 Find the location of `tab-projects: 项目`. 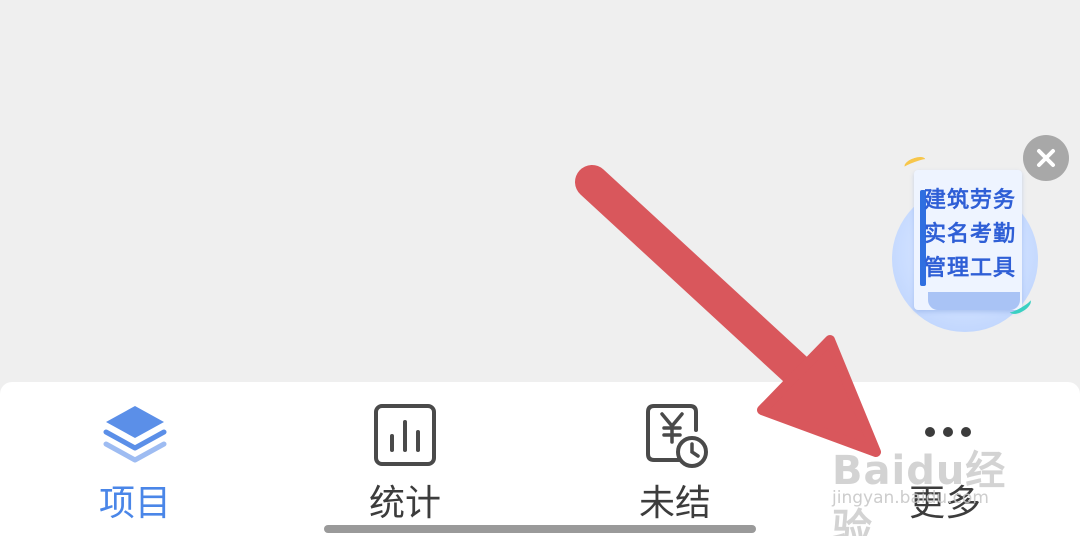

tab-projects: 项目 is located at coordinates (135, 459).